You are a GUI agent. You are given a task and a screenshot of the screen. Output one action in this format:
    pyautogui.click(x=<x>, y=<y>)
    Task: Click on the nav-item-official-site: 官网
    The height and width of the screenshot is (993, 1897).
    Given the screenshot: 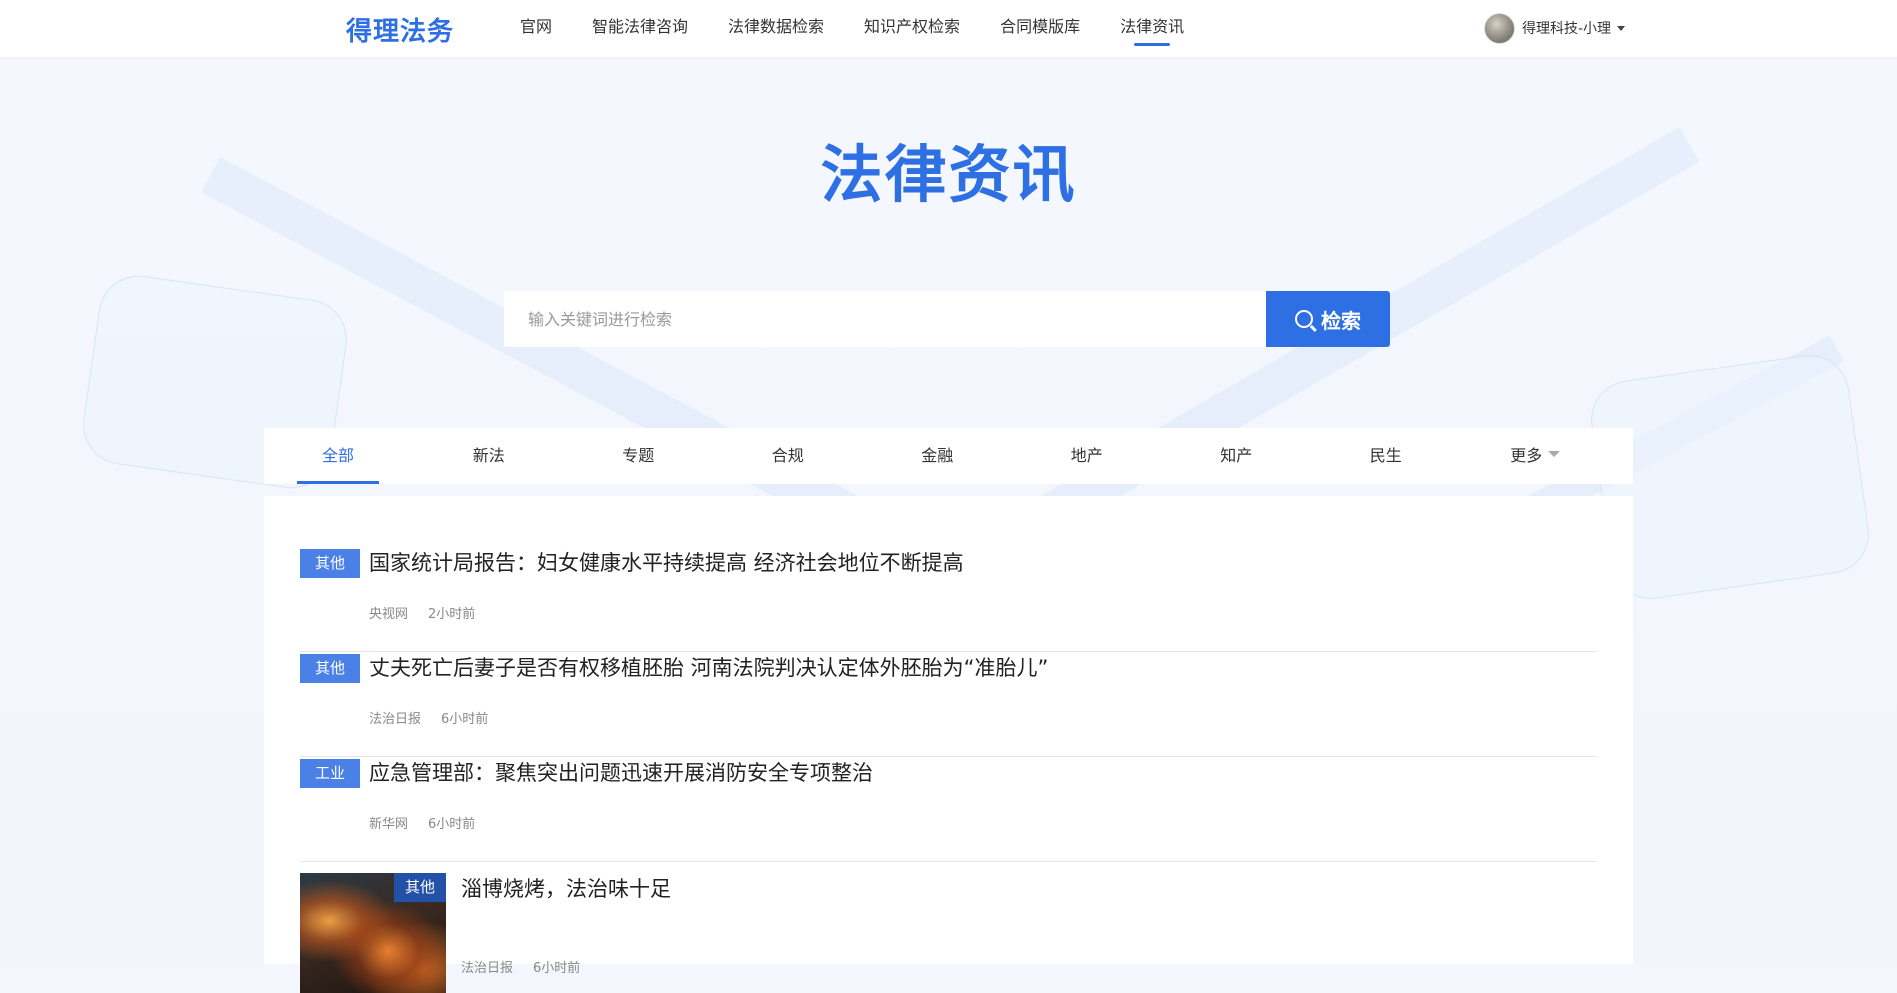 What is the action you would take?
    pyautogui.click(x=536, y=28)
    